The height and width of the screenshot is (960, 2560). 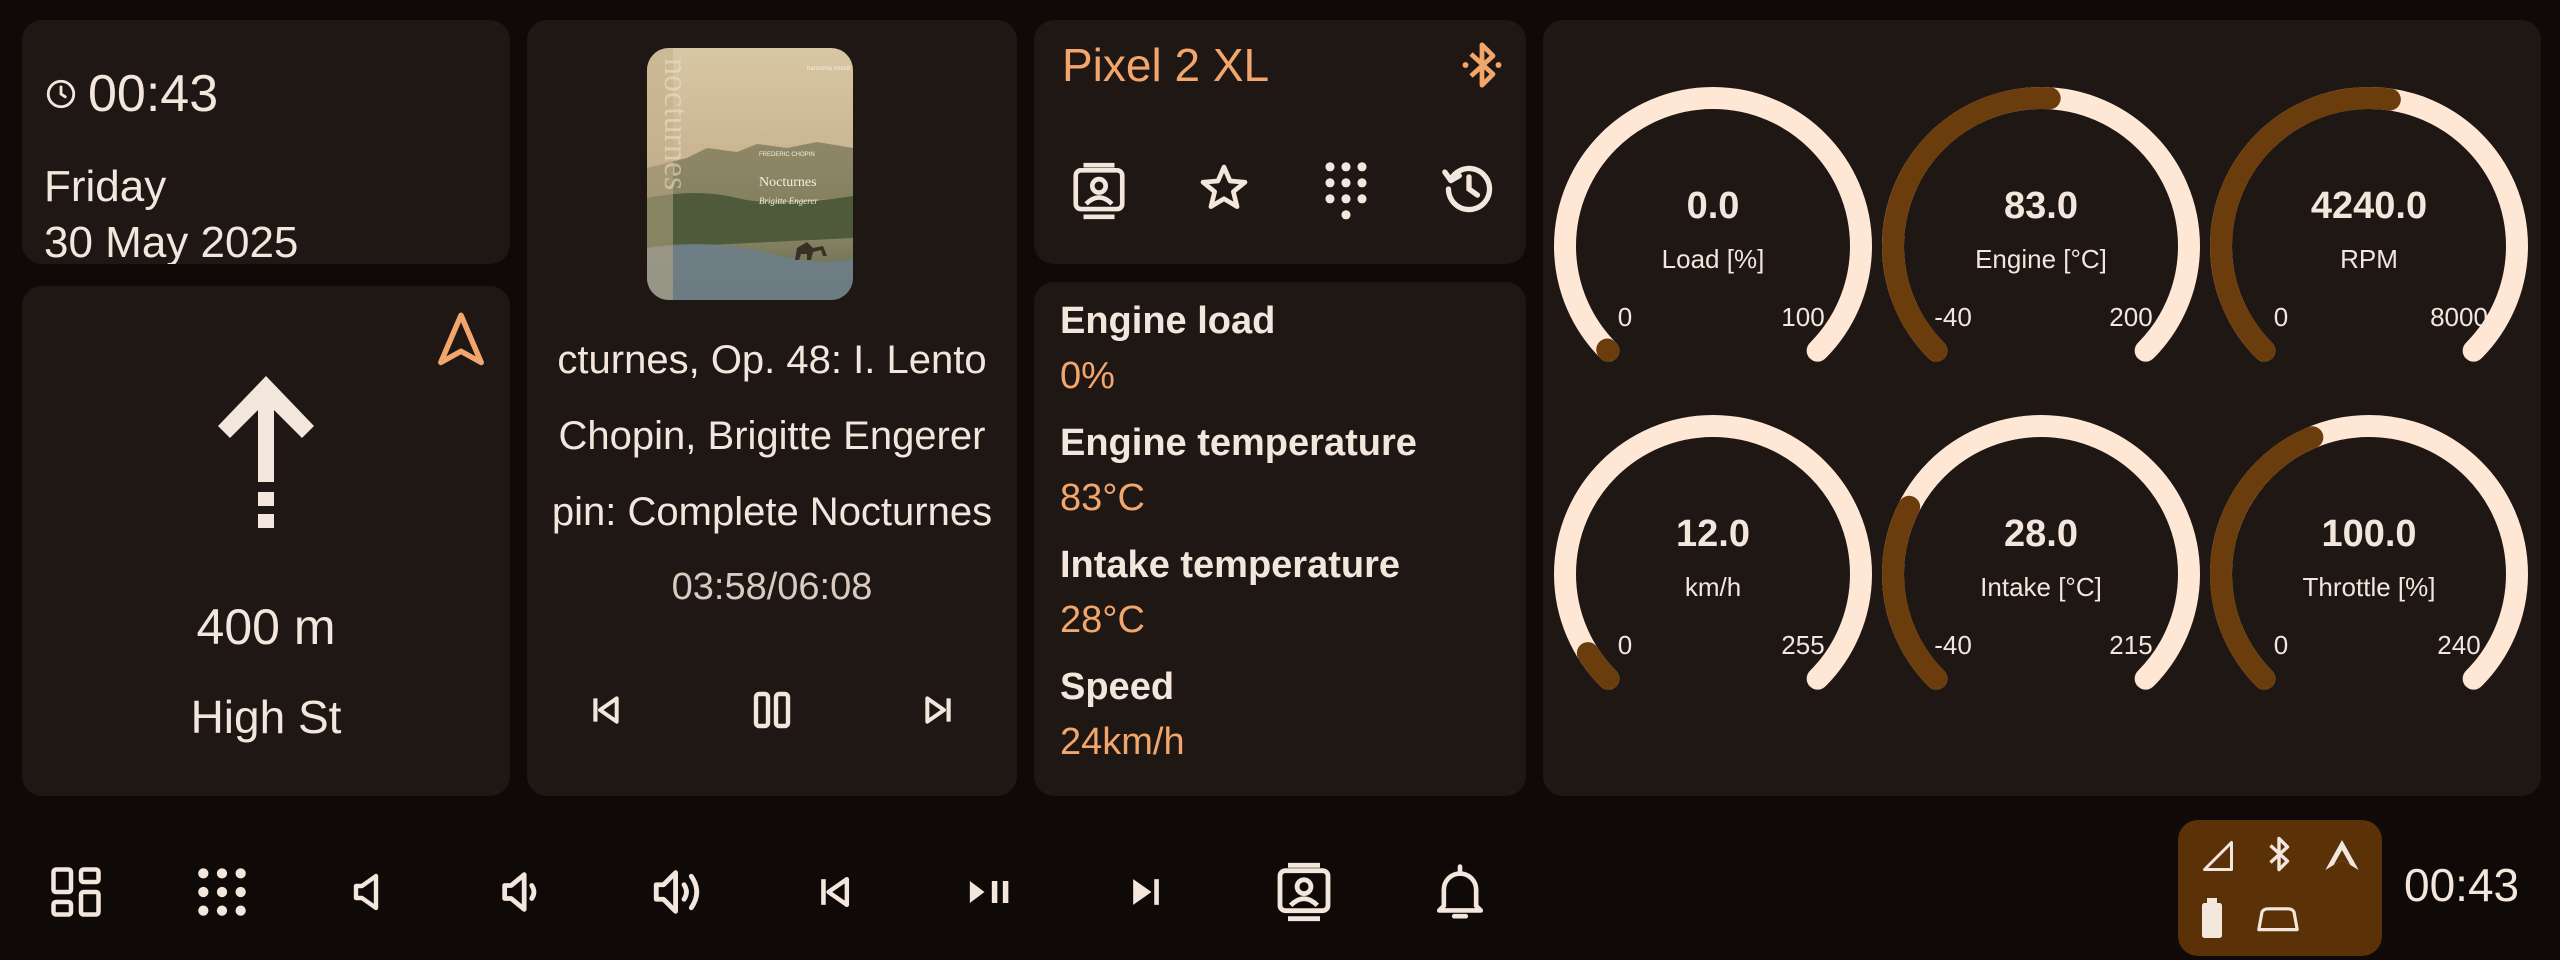 I want to click on dashboard-icon, so click(x=76, y=892).